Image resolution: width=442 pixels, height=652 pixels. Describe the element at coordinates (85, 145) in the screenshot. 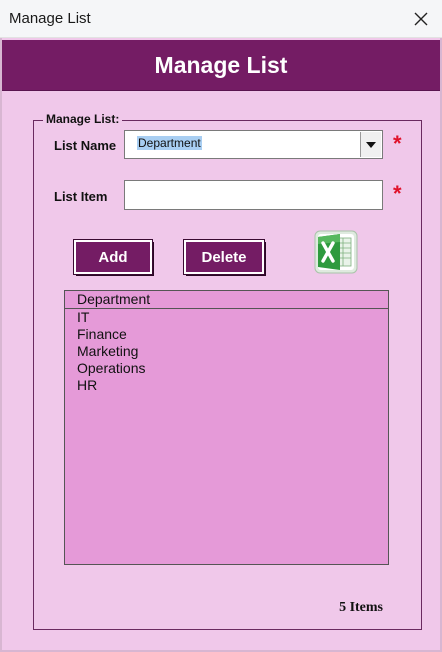

I see `list-name-label: List Name` at that location.